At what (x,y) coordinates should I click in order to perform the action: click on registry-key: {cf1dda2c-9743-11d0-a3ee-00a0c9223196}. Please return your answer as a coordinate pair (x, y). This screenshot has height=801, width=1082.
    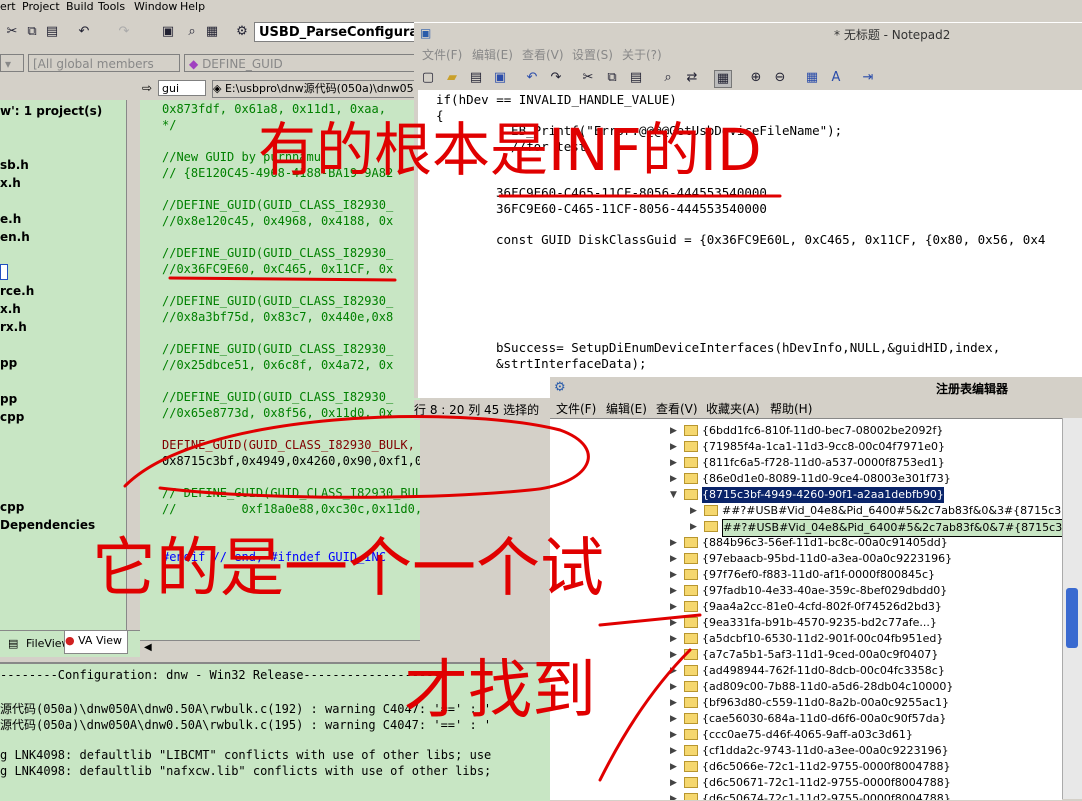
    Looking at the image, I should click on (825, 751).